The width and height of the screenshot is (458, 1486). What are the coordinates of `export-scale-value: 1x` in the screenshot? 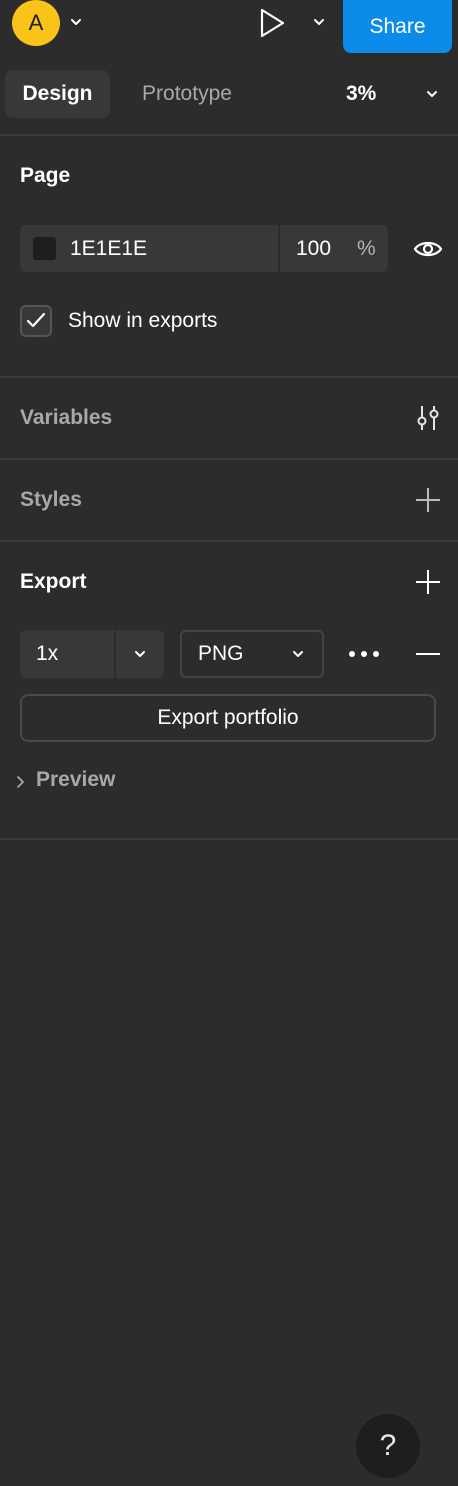 It's located at (47, 654).